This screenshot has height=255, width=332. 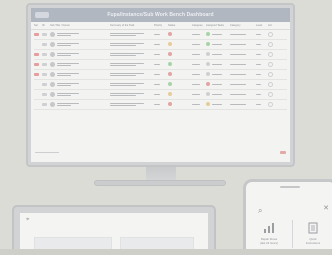 What do you see at coordinates (38, 25) in the screenshot?
I see `col-header: Sel` at bounding box center [38, 25].